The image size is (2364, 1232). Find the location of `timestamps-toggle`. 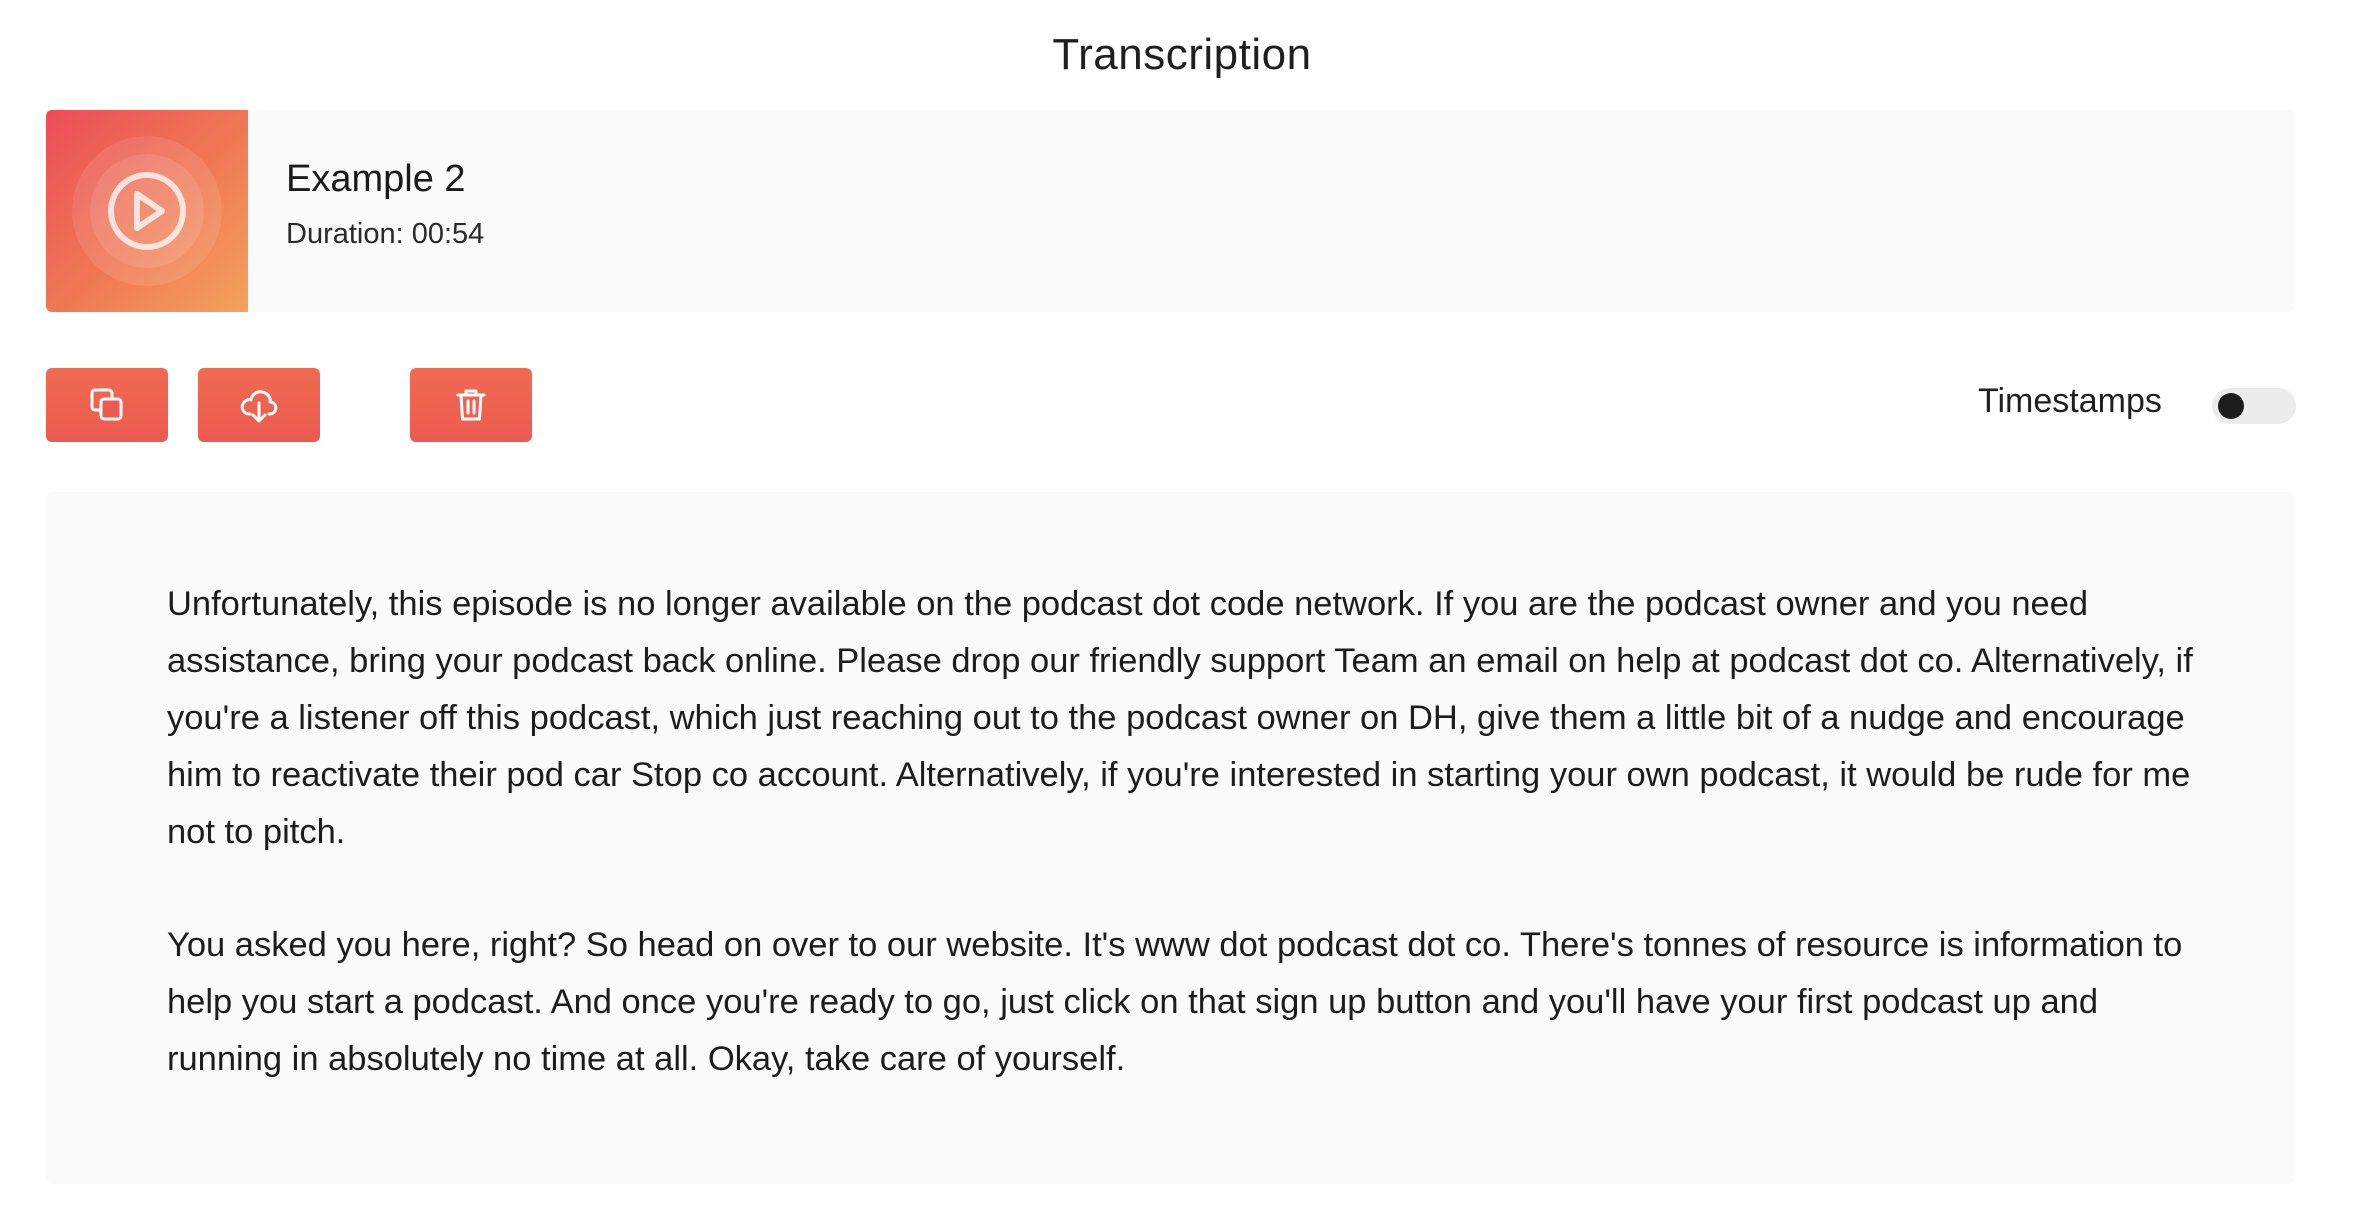

timestamps-toggle is located at coordinates (2254, 406).